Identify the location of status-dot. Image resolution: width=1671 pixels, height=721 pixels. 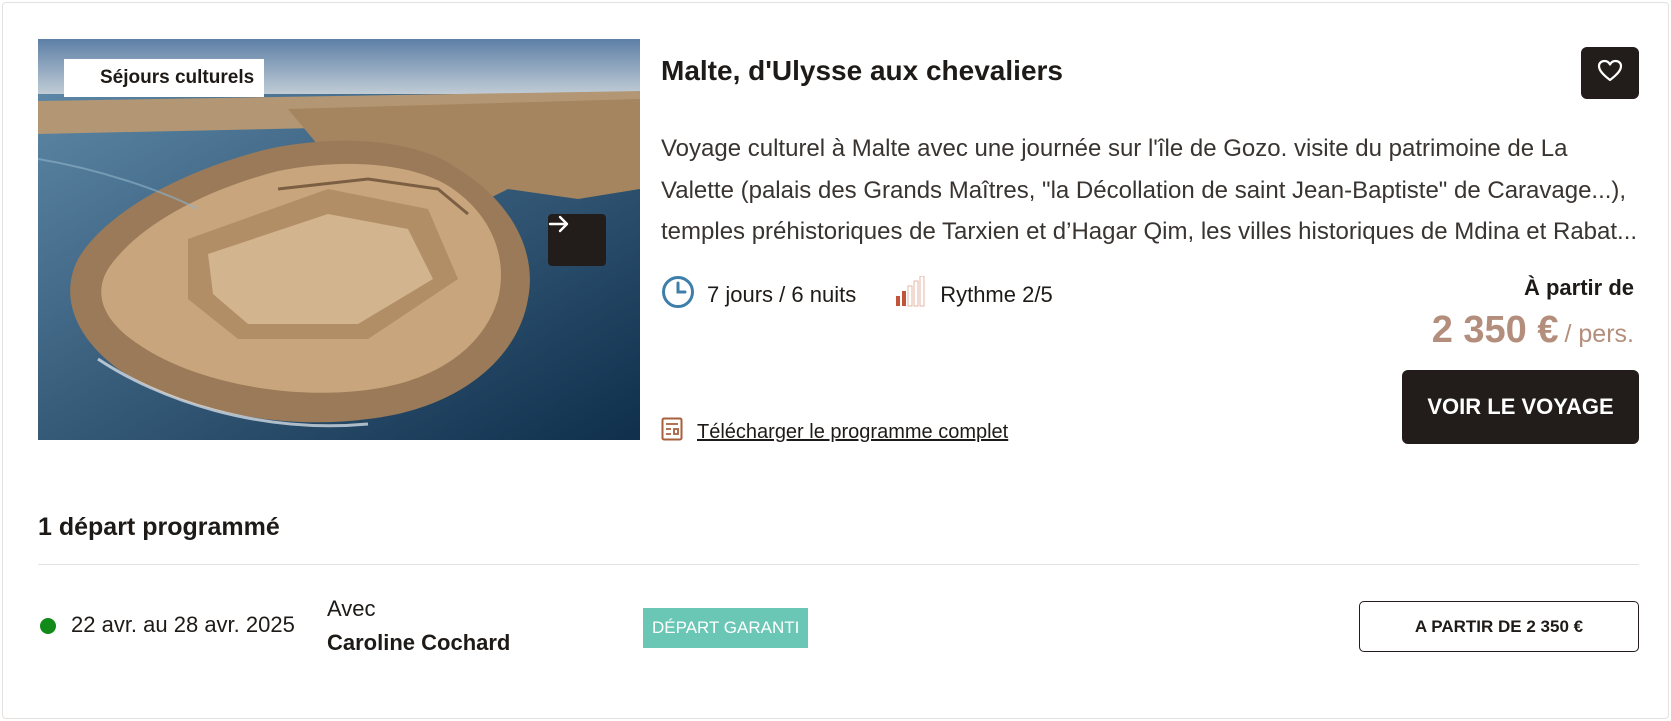
(48, 626).